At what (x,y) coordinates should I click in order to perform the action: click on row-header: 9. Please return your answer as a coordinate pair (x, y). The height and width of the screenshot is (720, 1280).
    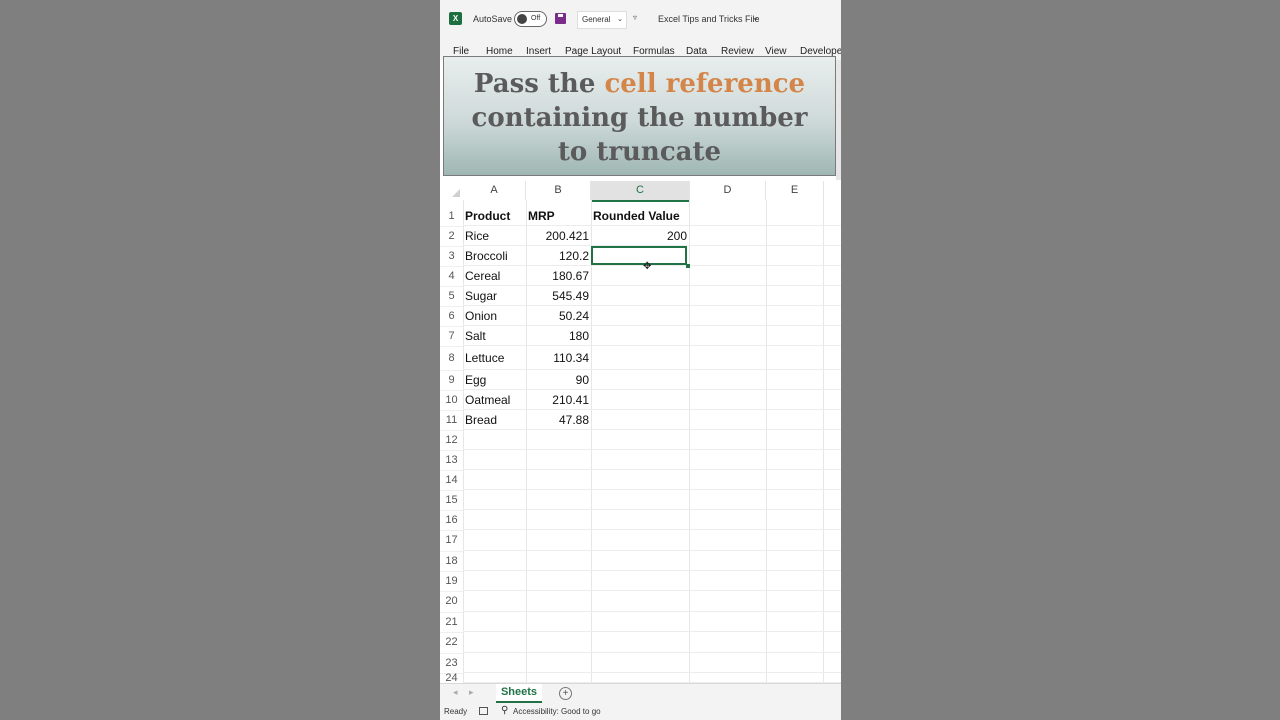
    Looking at the image, I should click on (451, 380).